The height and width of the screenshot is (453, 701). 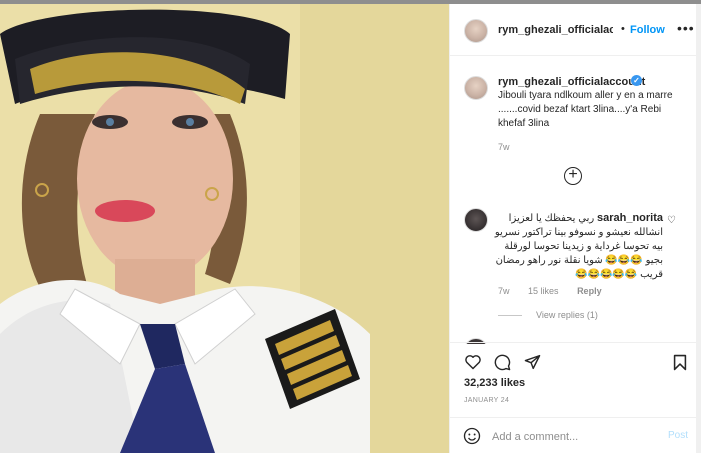 I want to click on replies-divider-line, so click(x=510, y=316).